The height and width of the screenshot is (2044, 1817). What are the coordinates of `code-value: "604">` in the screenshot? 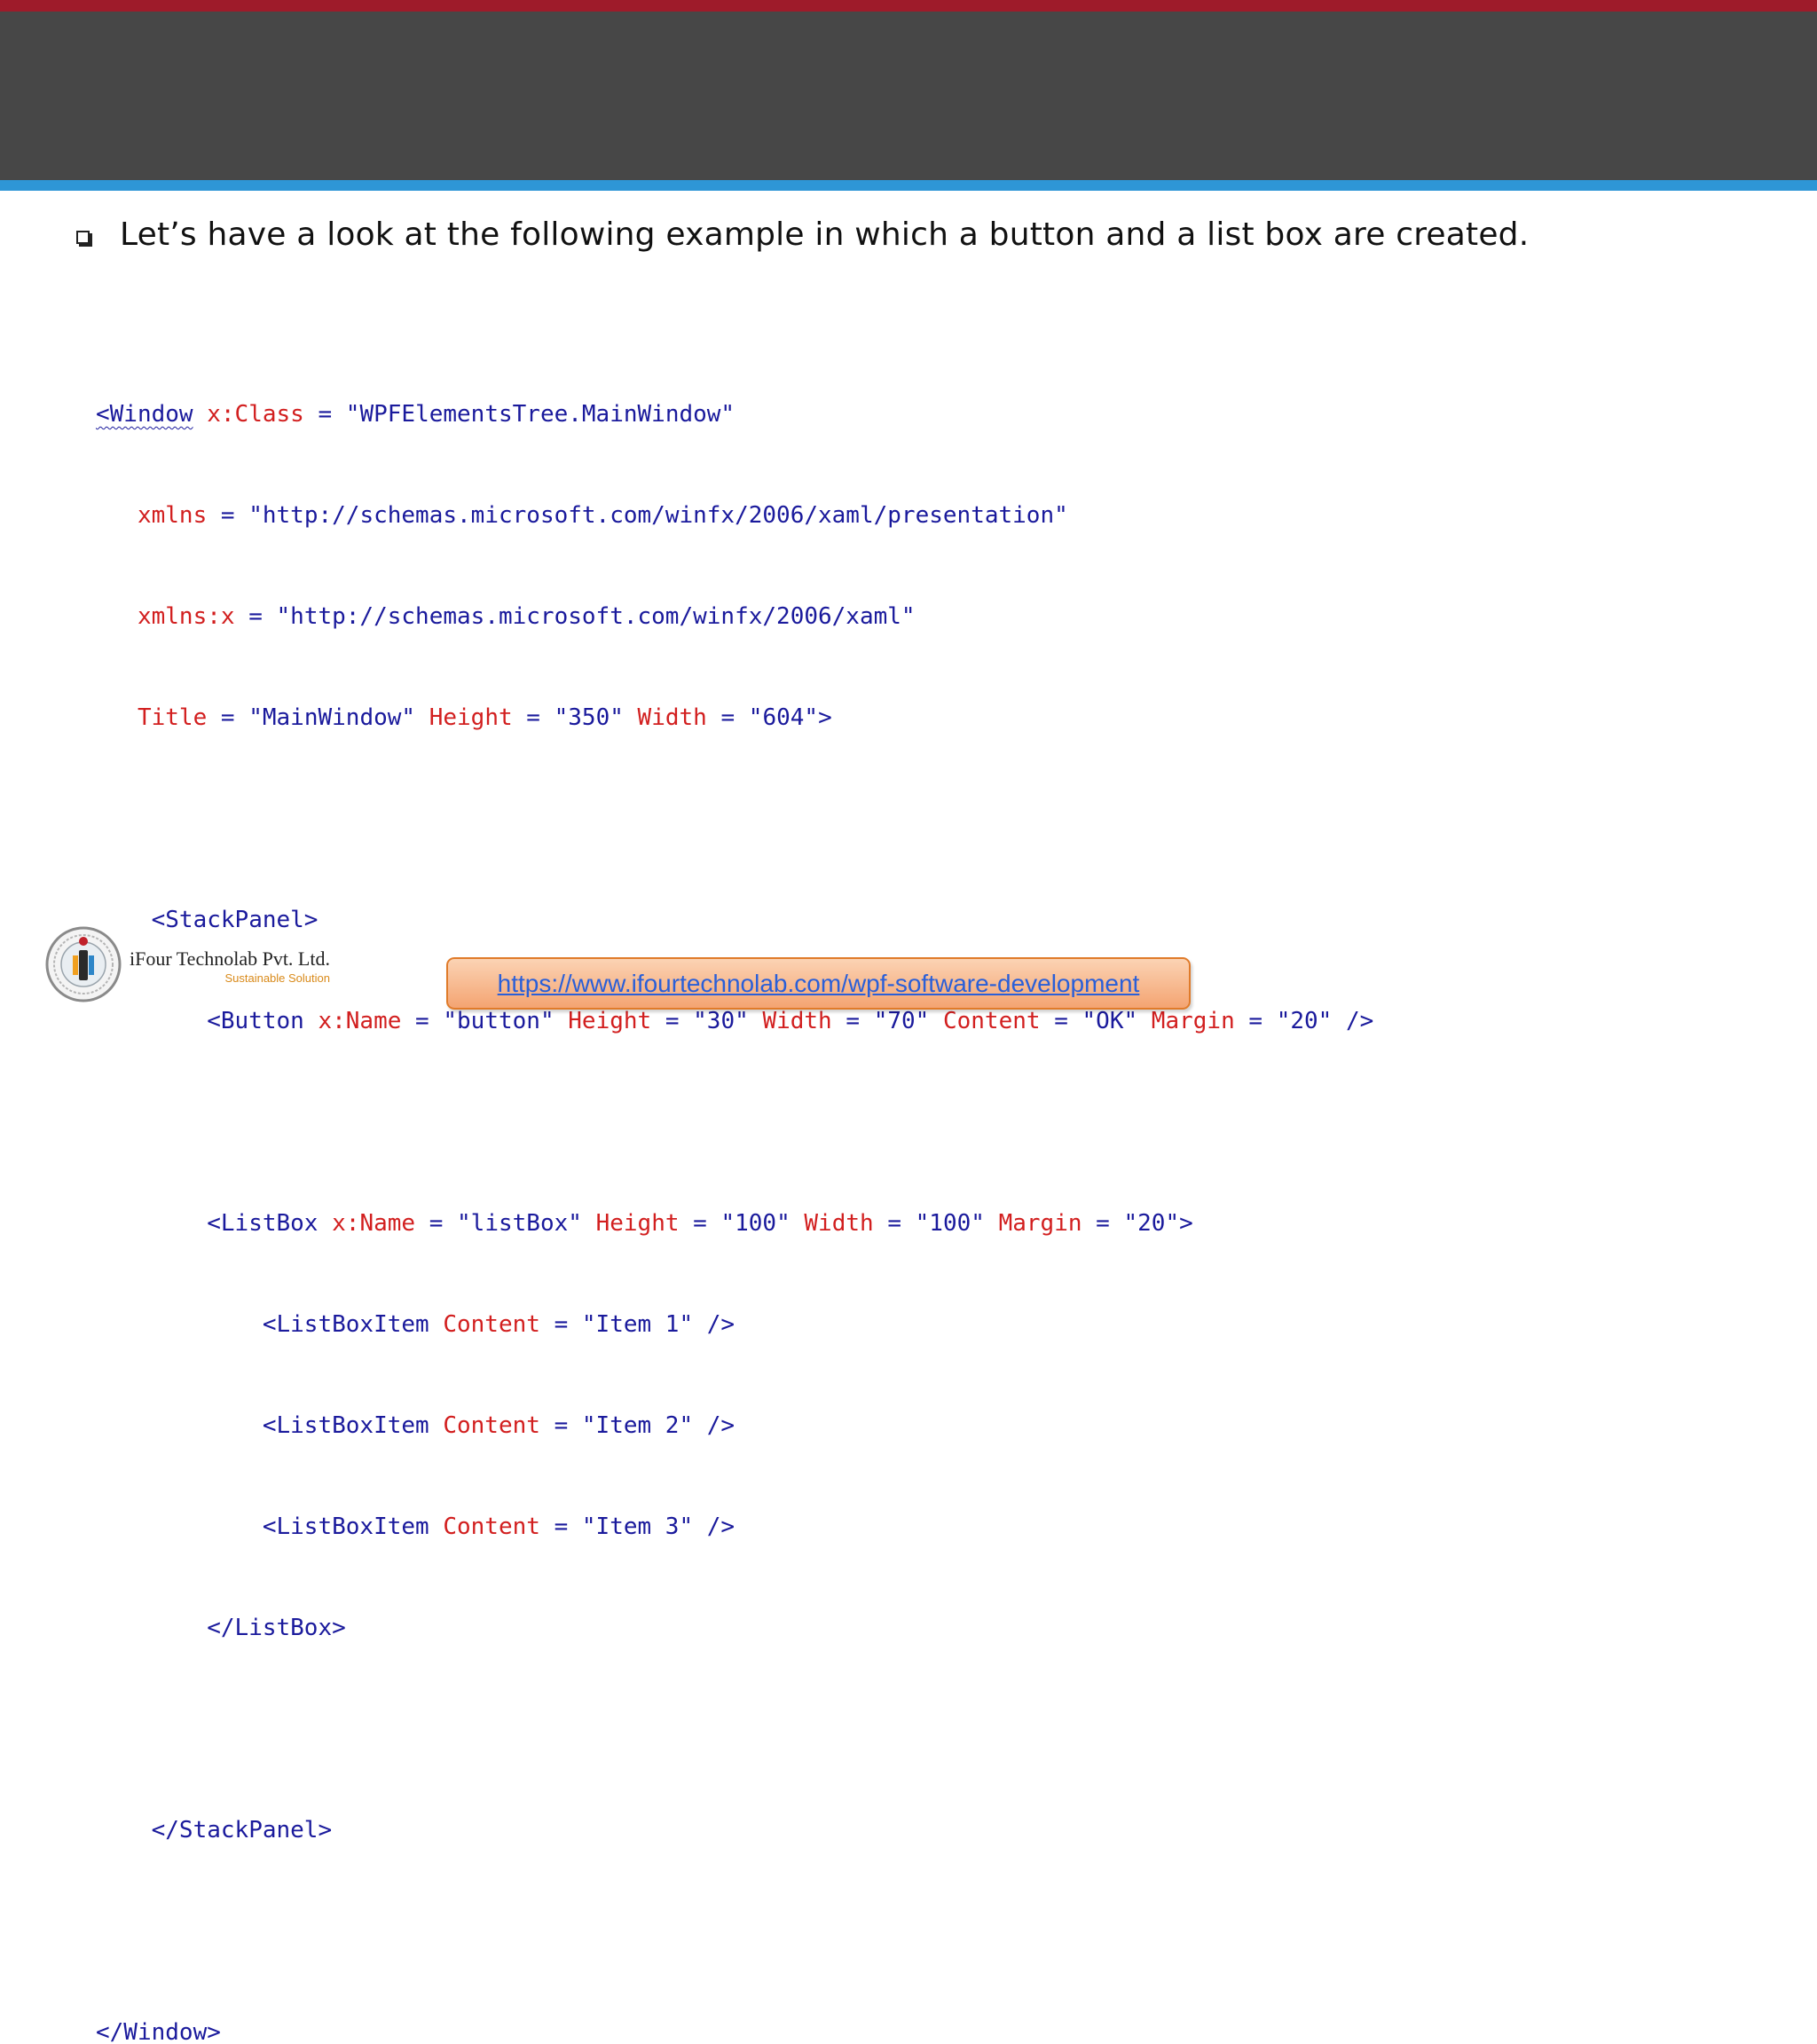 It's located at (790, 717).